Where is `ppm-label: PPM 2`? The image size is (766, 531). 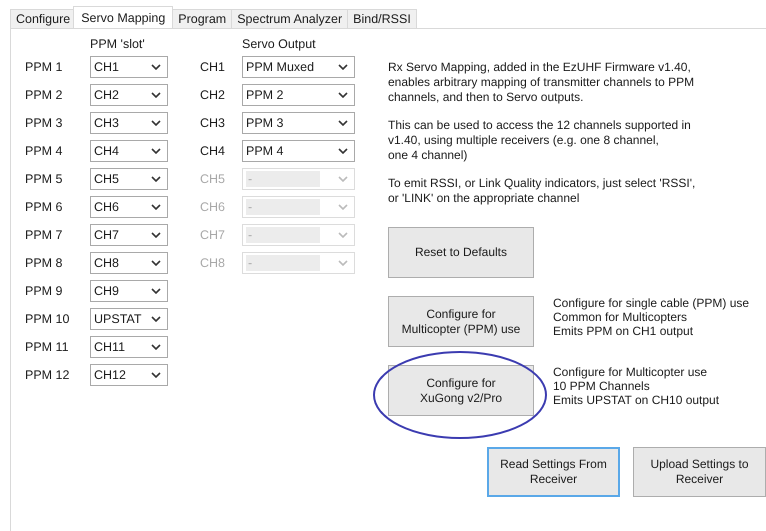 ppm-label: PPM 2 is located at coordinates (44, 95).